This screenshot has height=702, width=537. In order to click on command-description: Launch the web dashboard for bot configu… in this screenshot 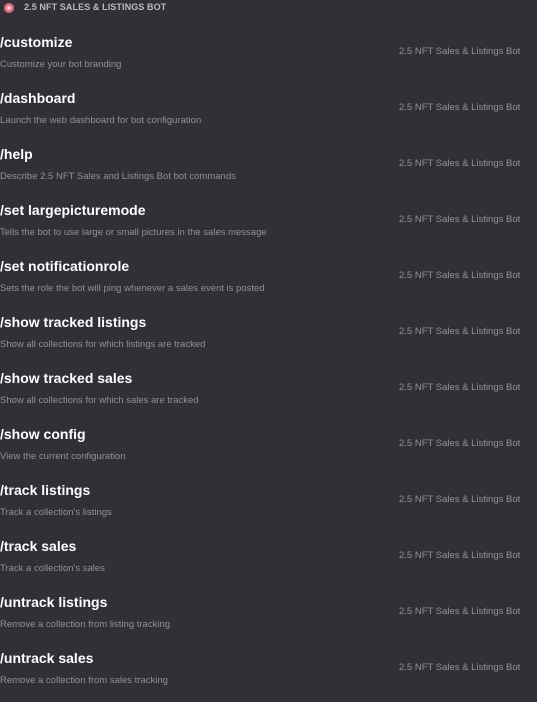, I will do `click(101, 120)`.